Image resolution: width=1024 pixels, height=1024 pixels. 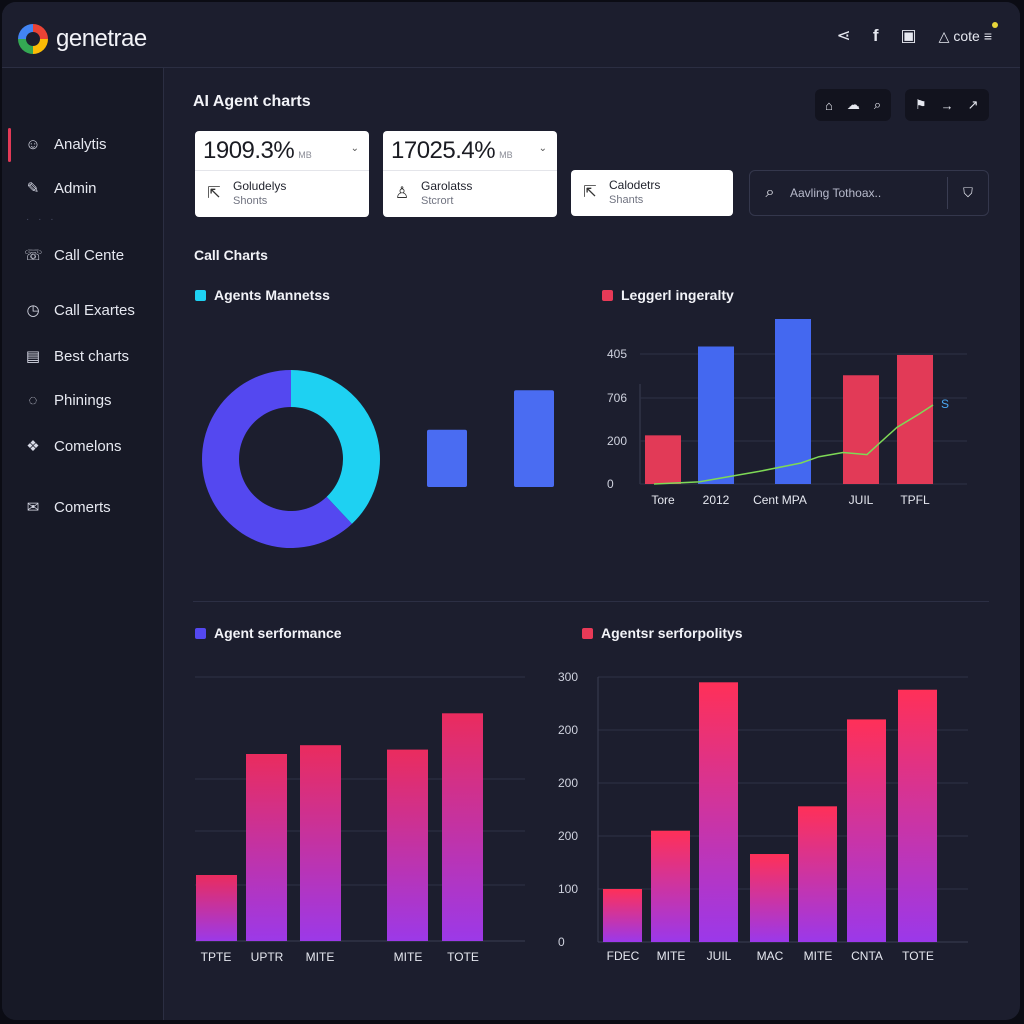 I want to click on stat-value: 1909.3%, so click(x=249, y=150).